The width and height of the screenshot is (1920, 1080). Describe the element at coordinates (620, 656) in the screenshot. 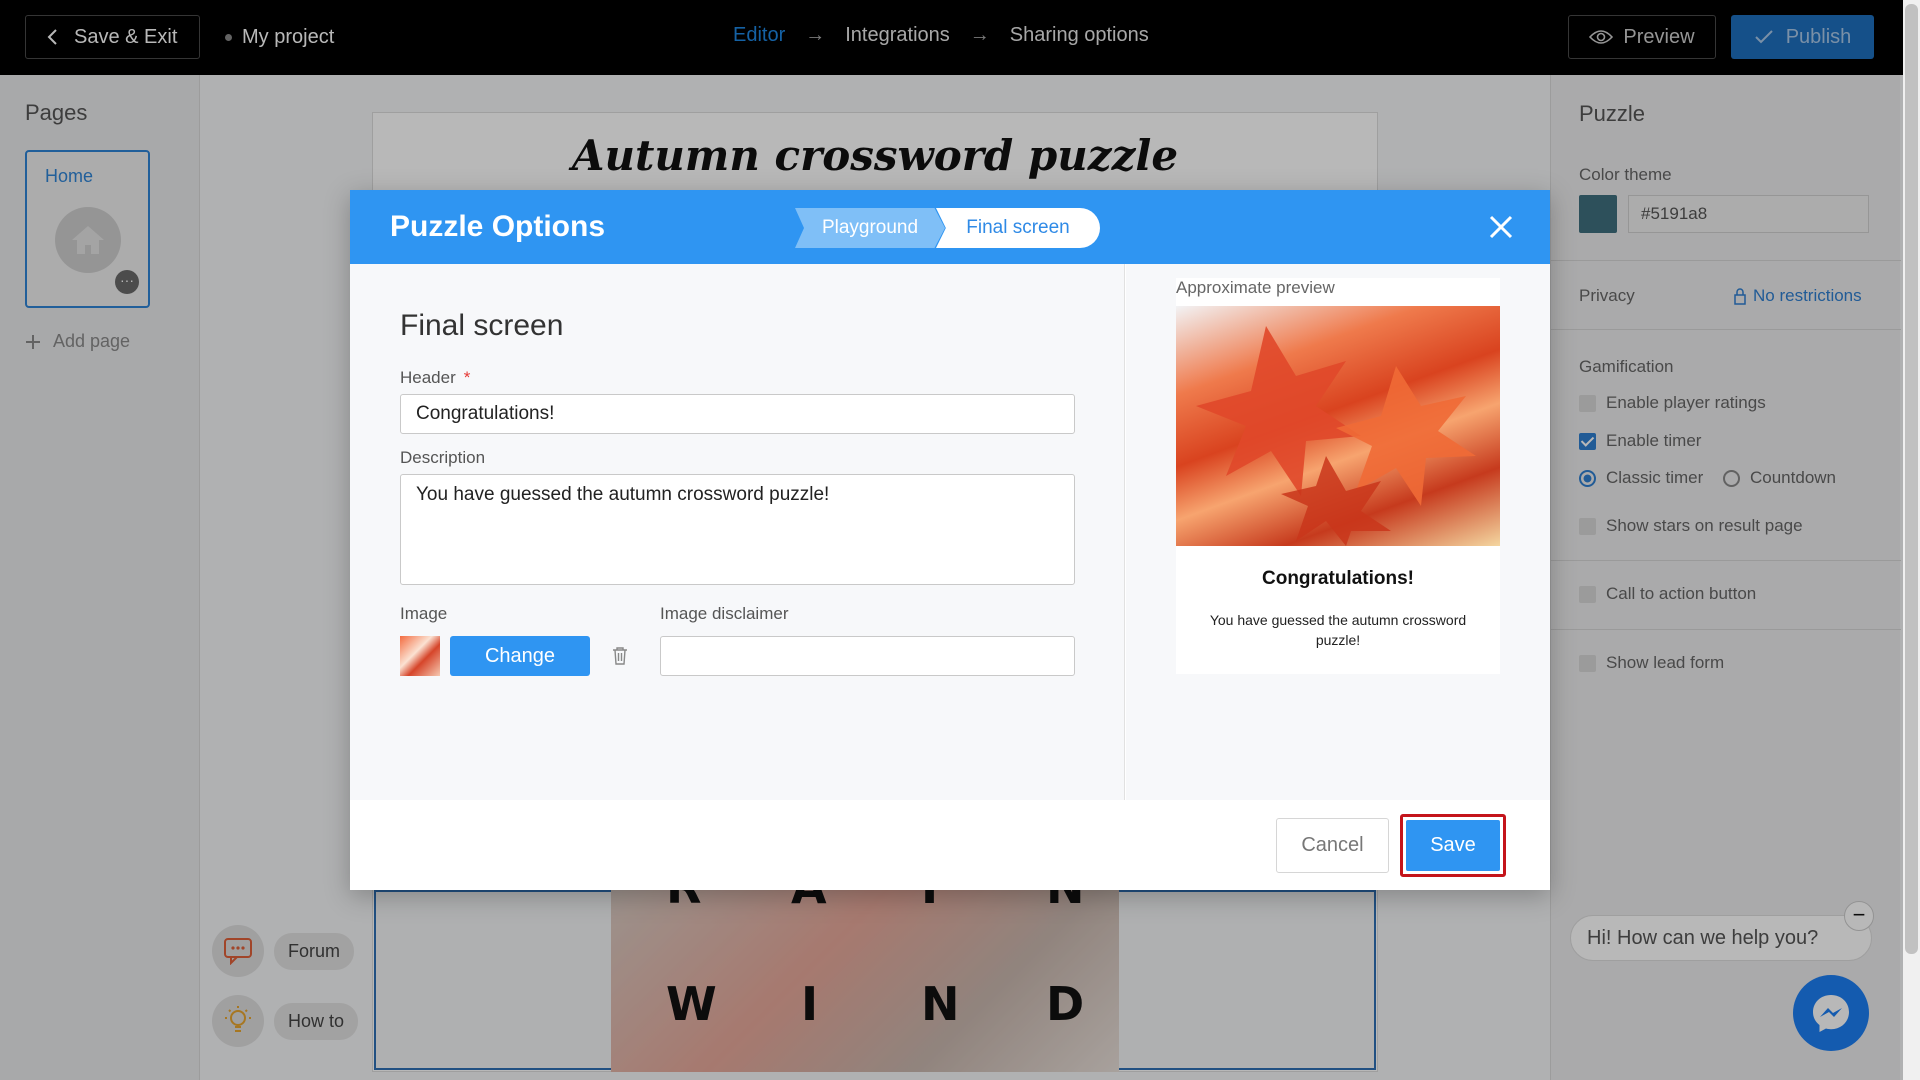

I see `trash-icon` at that location.